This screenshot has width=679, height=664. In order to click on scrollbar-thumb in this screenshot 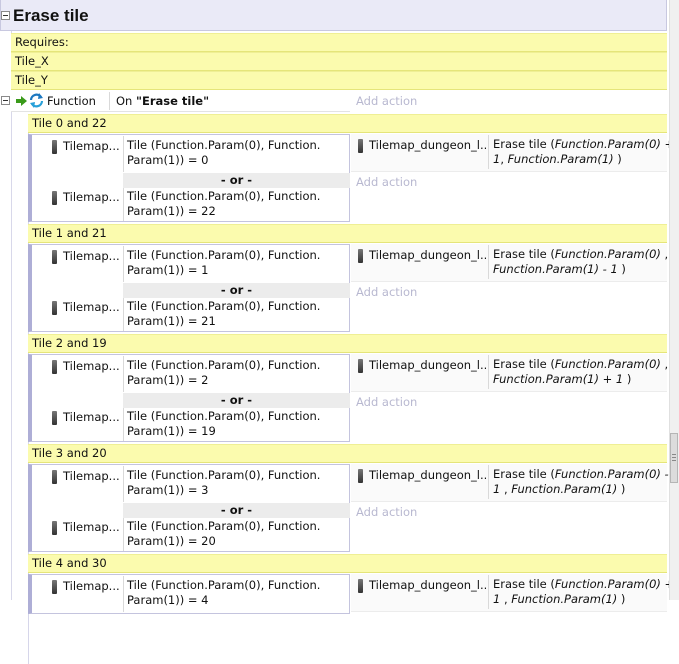, I will do `click(674, 458)`.